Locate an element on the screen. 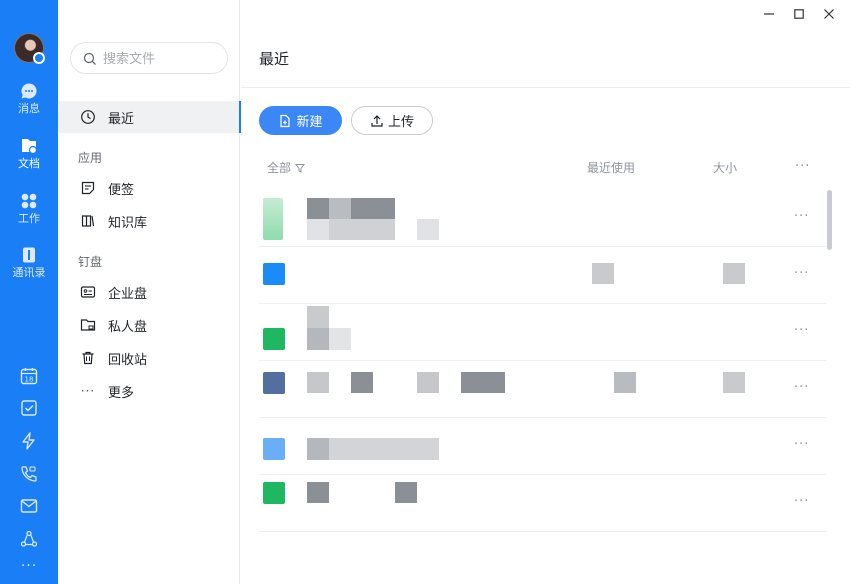 The image size is (850, 584). minimize-button is located at coordinates (769, 14).